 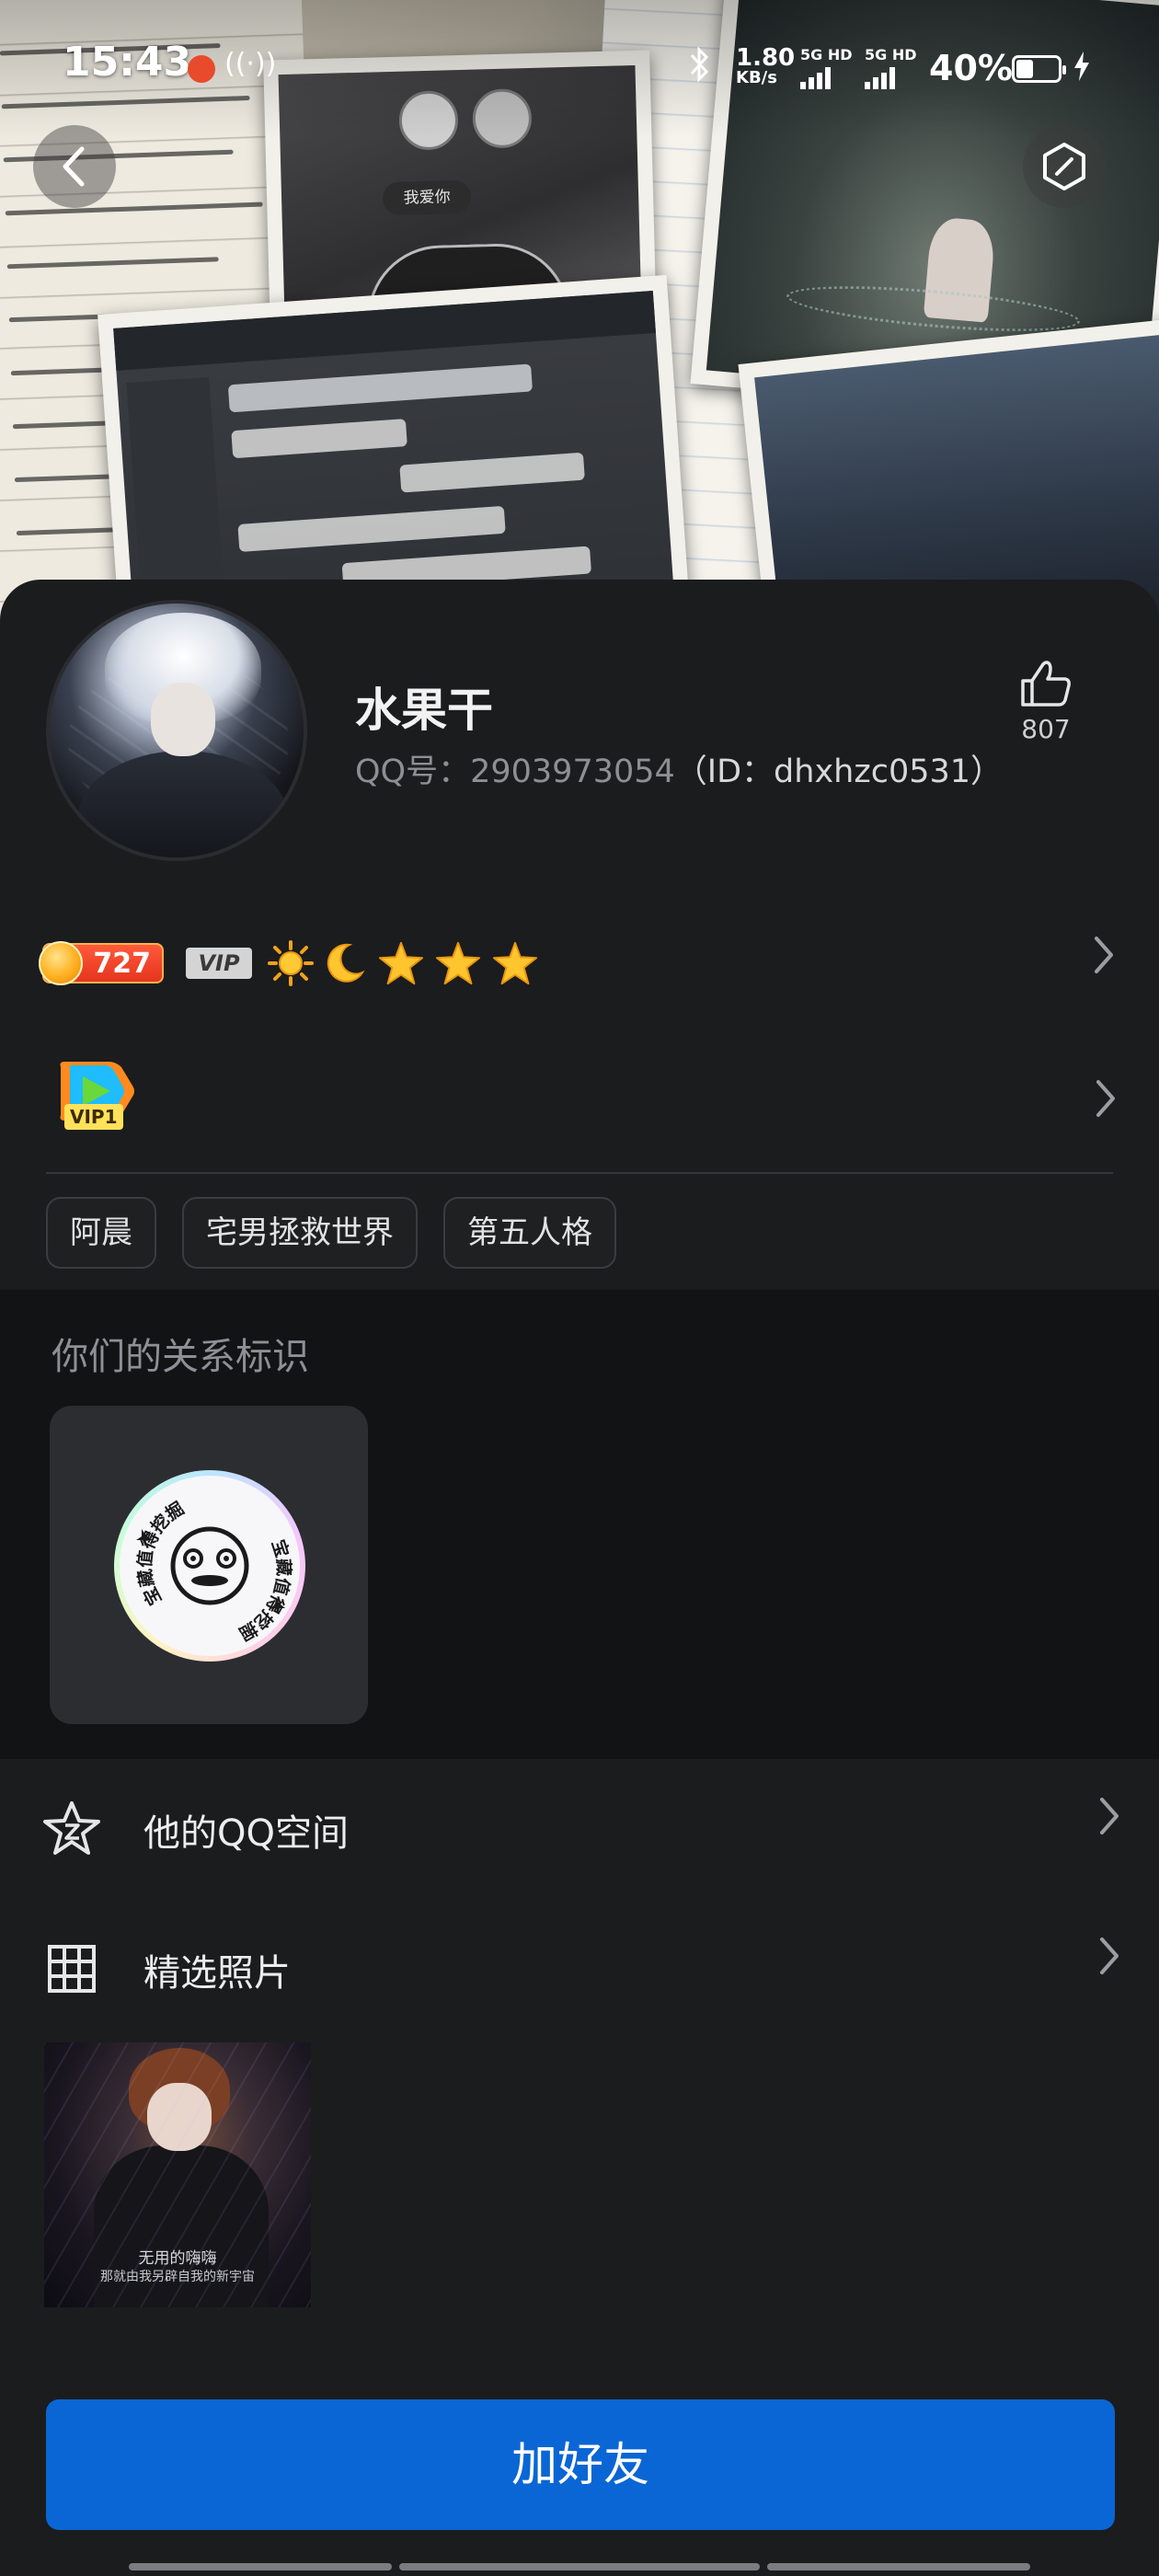 What do you see at coordinates (71, 1969) in the screenshot?
I see `grid-icon` at bounding box center [71, 1969].